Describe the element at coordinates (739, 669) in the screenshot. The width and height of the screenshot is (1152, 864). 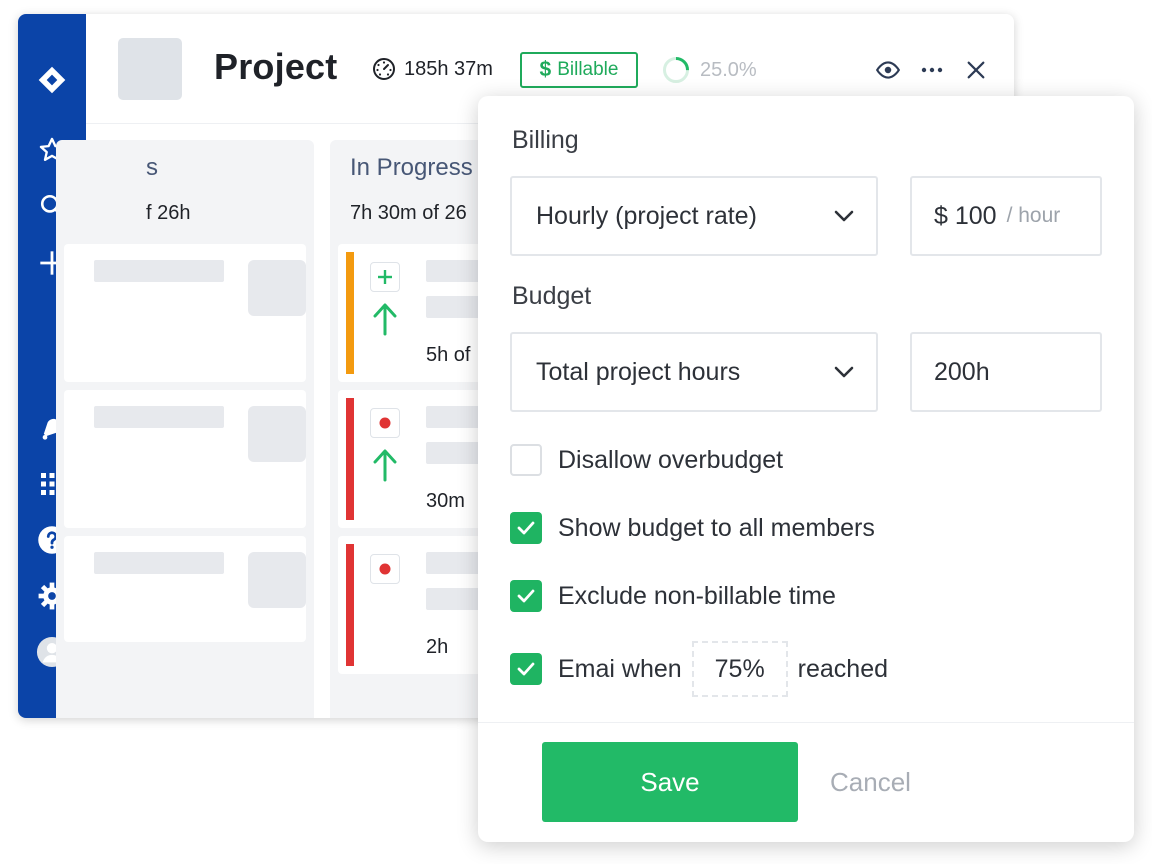
I see `email-threshold-input: 75%` at that location.